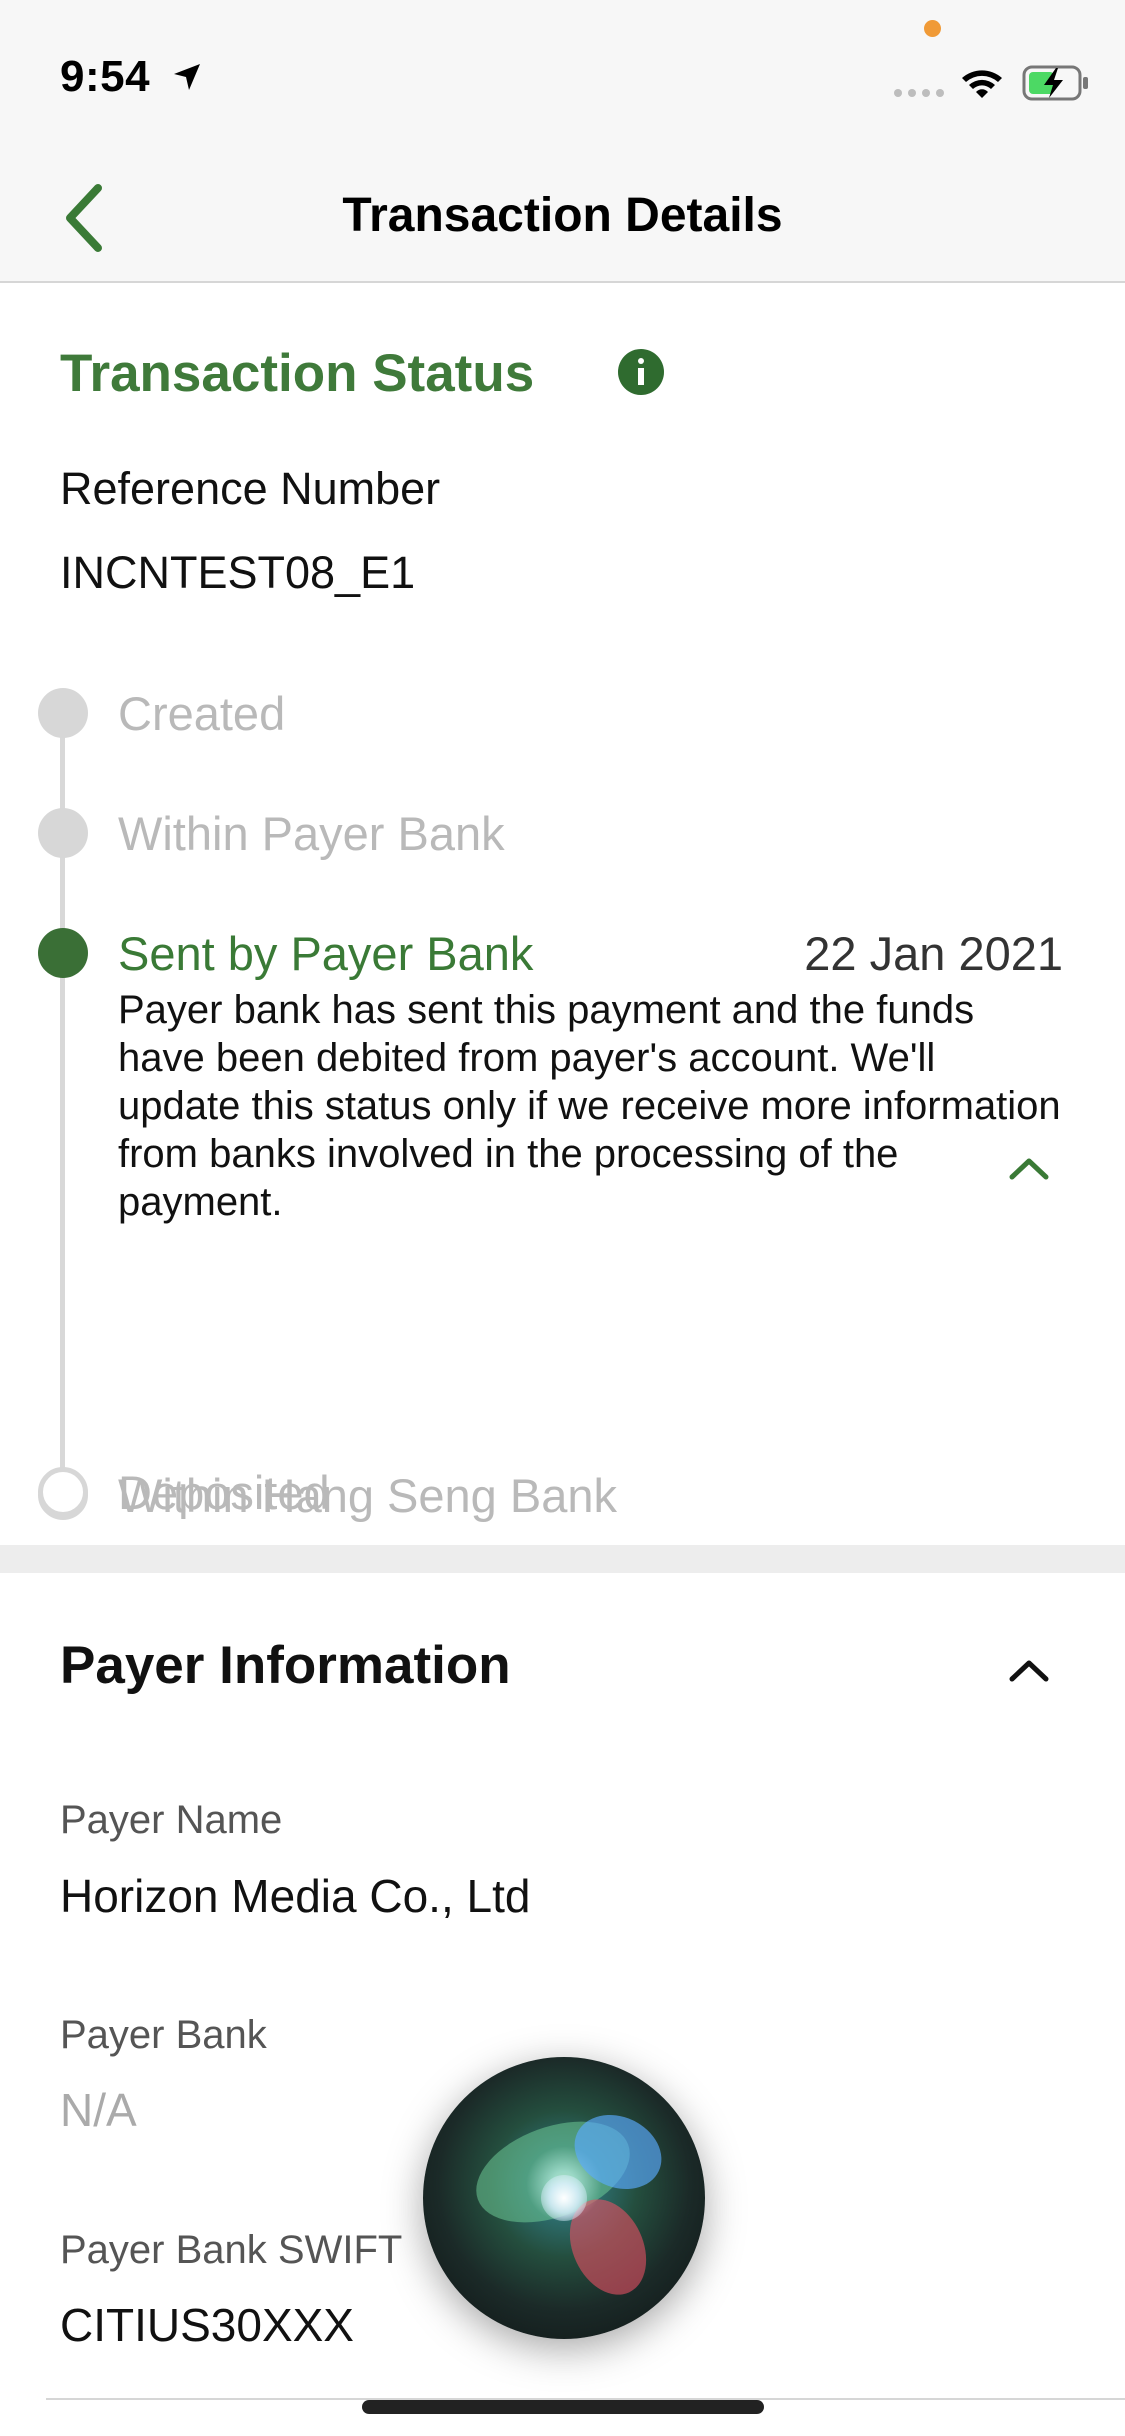  What do you see at coordinates (297, 373) in the screenshot?
I see `section-title-transaction-status: Transaction Status` at bounding box center [297, 373].